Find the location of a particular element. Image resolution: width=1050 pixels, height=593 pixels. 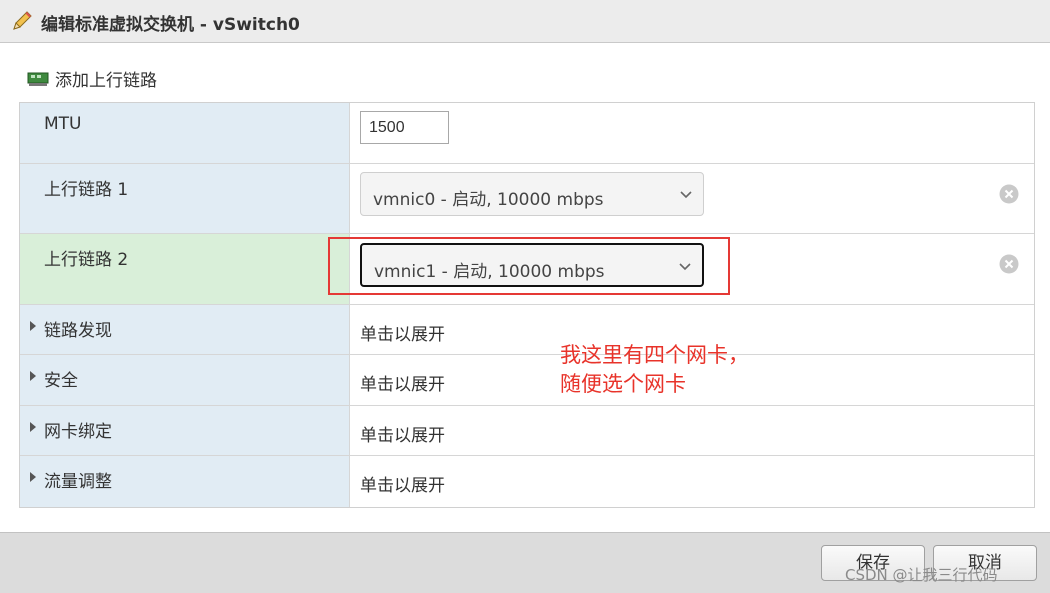

row-label-cell: 上行链路 1 is located at coordinates (185, 198).